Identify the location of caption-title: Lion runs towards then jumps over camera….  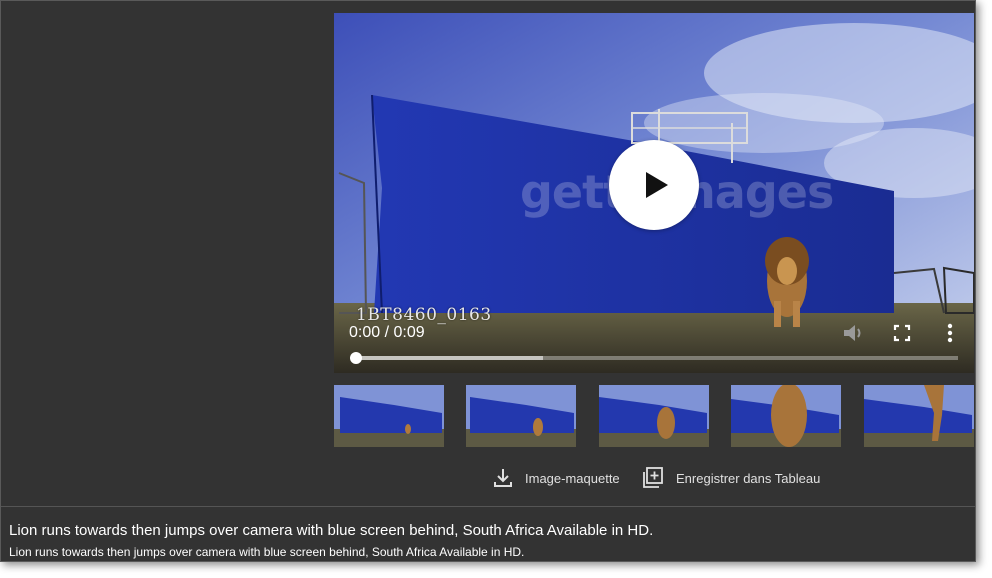
(331, 530).